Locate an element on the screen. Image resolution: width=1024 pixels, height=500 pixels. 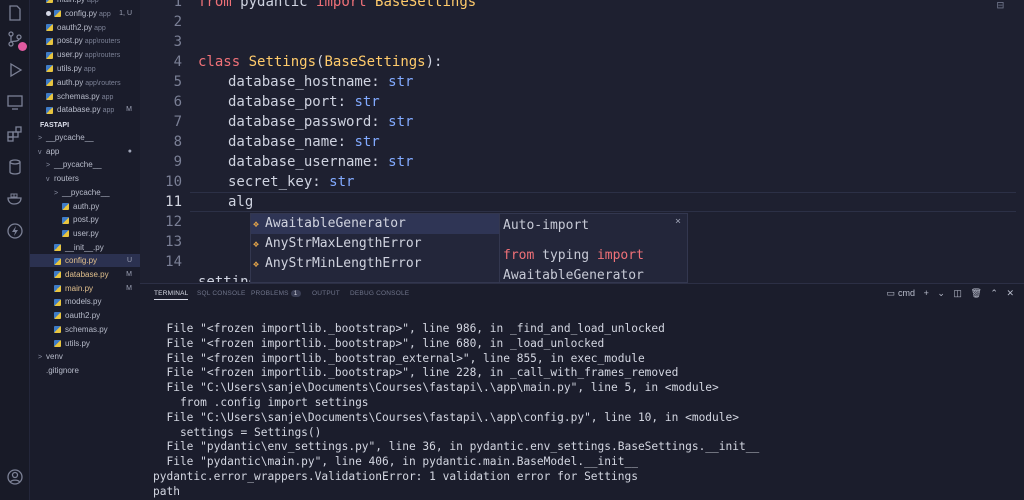
problems-count: 1 is located at coordinates (295, 293).